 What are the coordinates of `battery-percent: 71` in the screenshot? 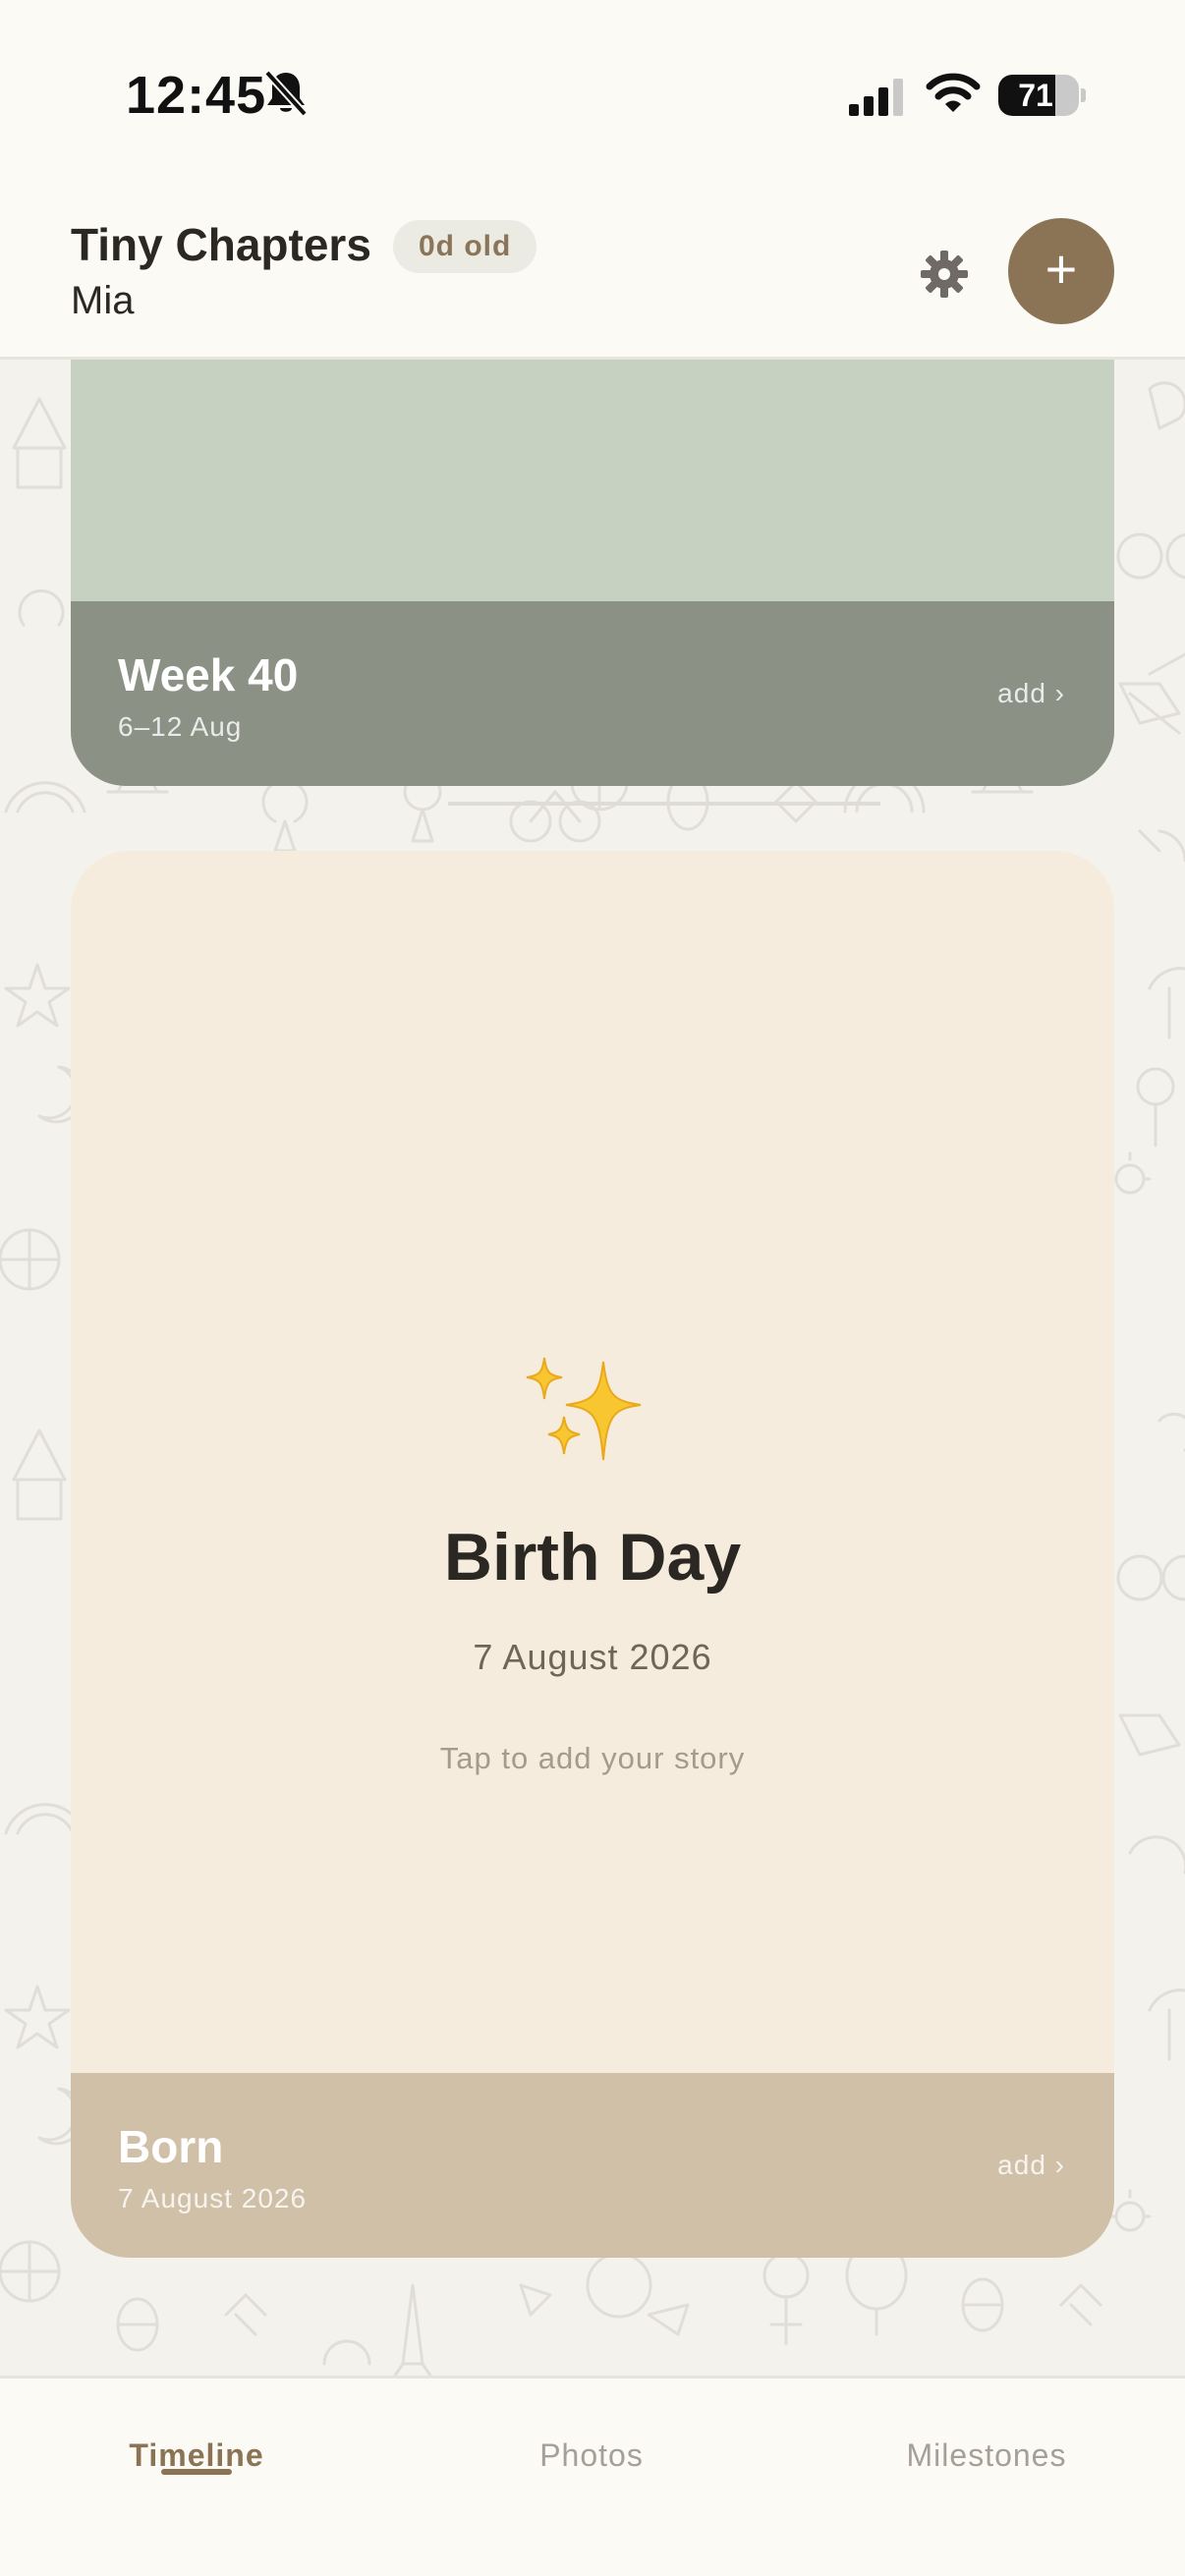 It's located at (1035, 95).